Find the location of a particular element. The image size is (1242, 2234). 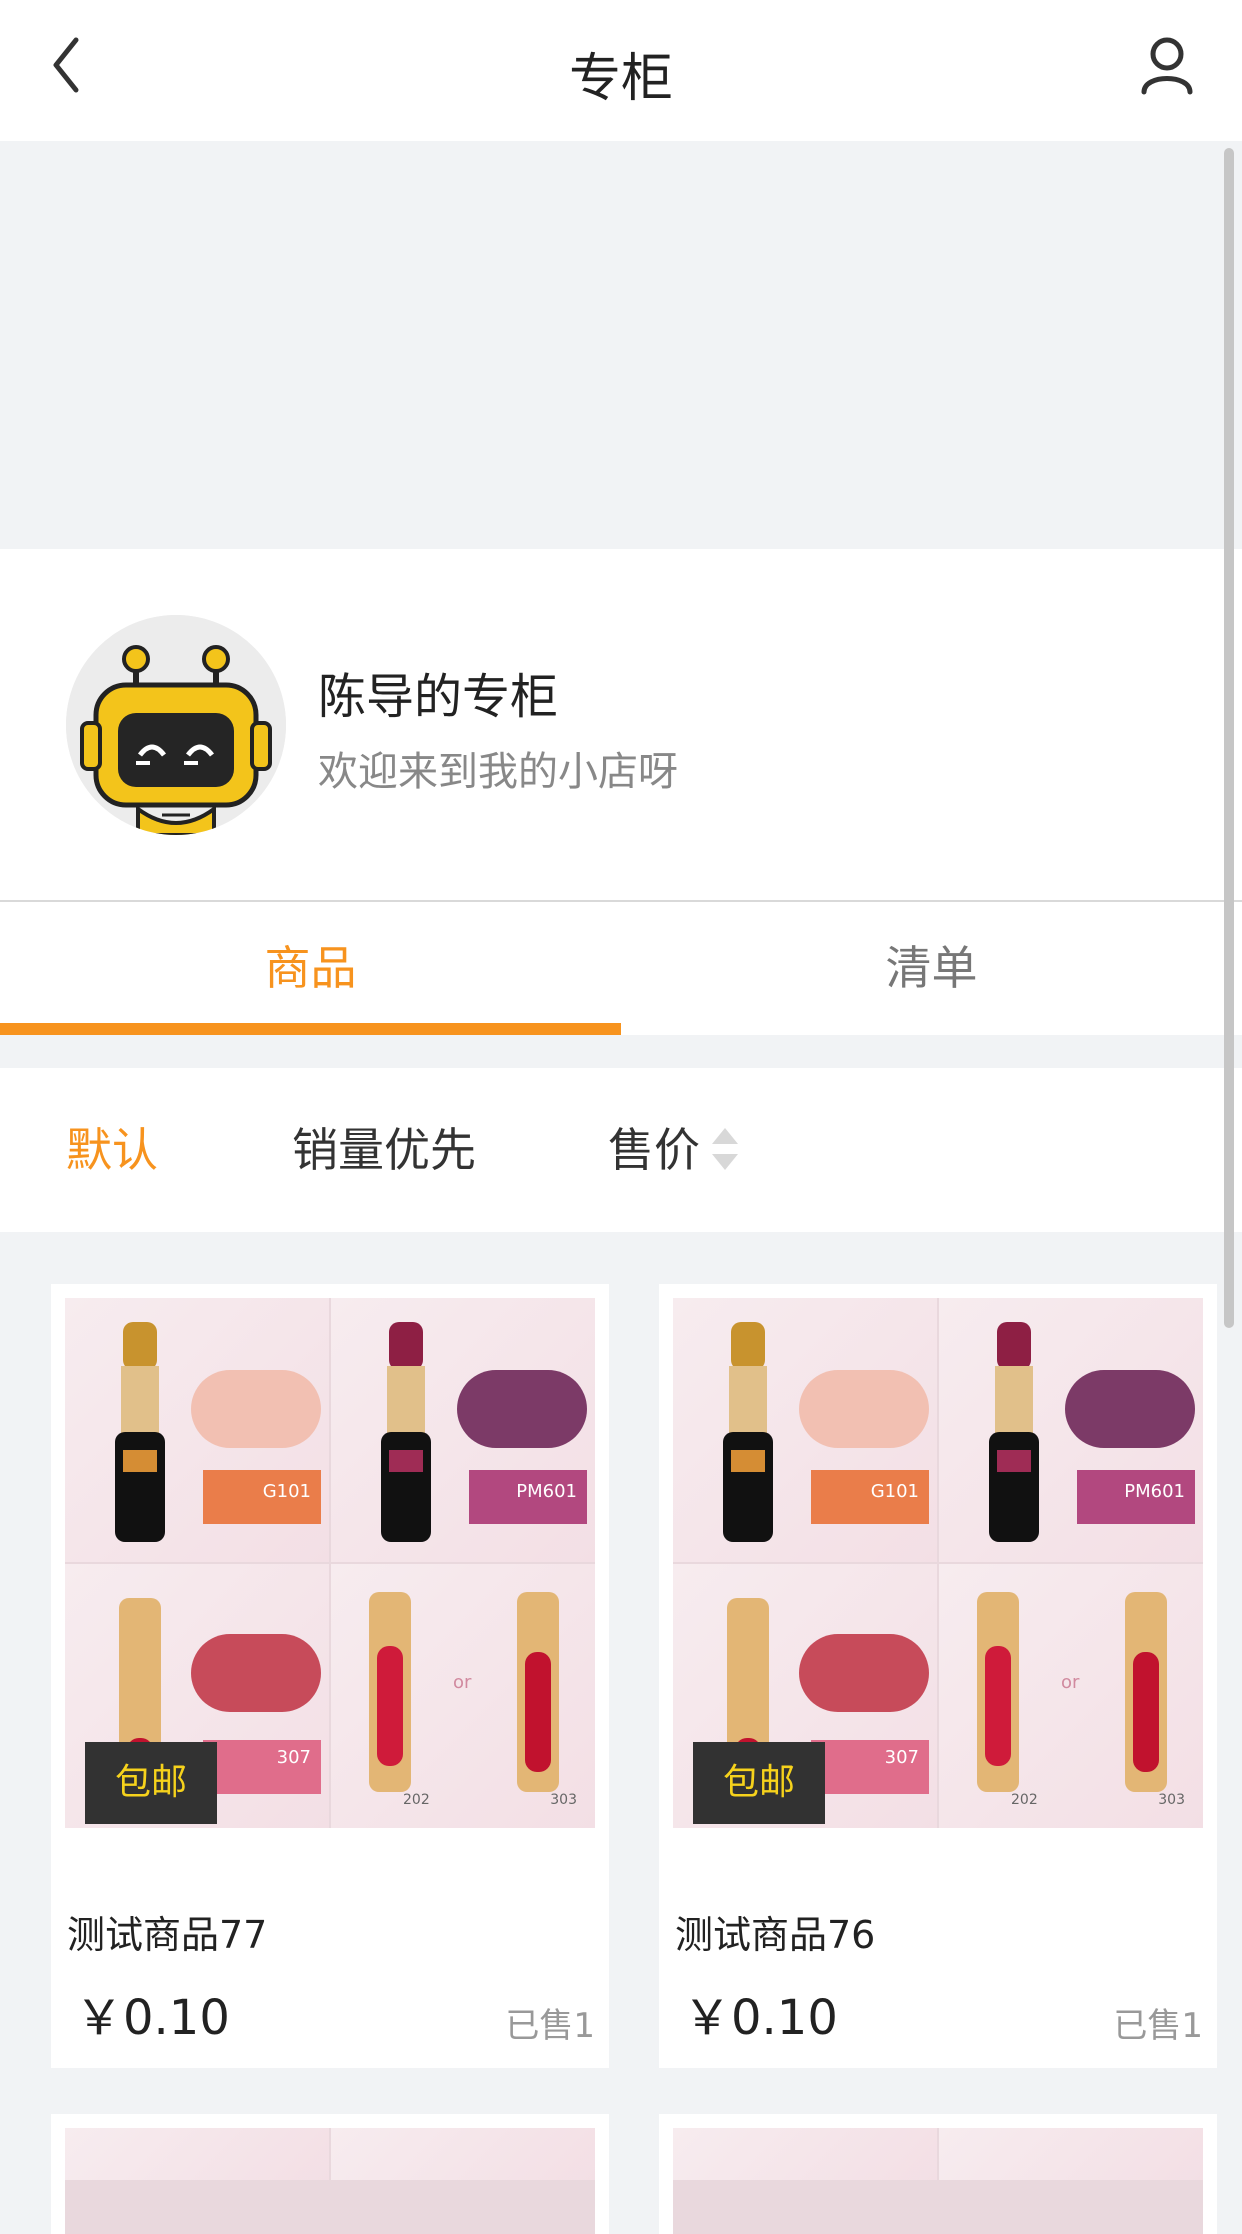

shop-name: 陈导的专柜 is located at coordinates (438, 697).